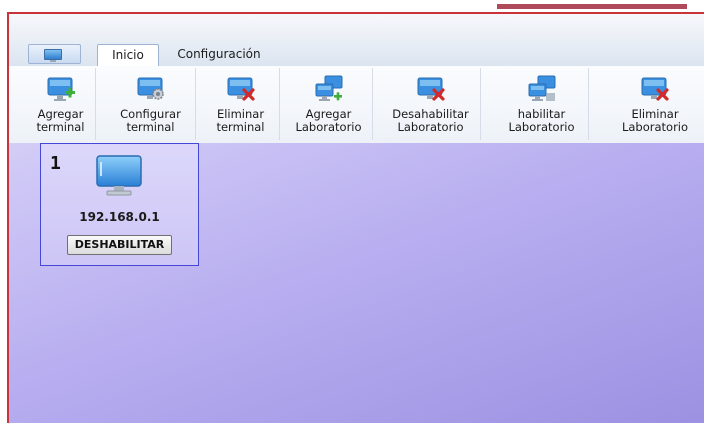 The width and height of the screenshot is (704, 423). What do you see at coordinates (60, 120) in the screenshot?
I see `add-terminal-label: Agregar terminal` at bounding box center [60, 120].